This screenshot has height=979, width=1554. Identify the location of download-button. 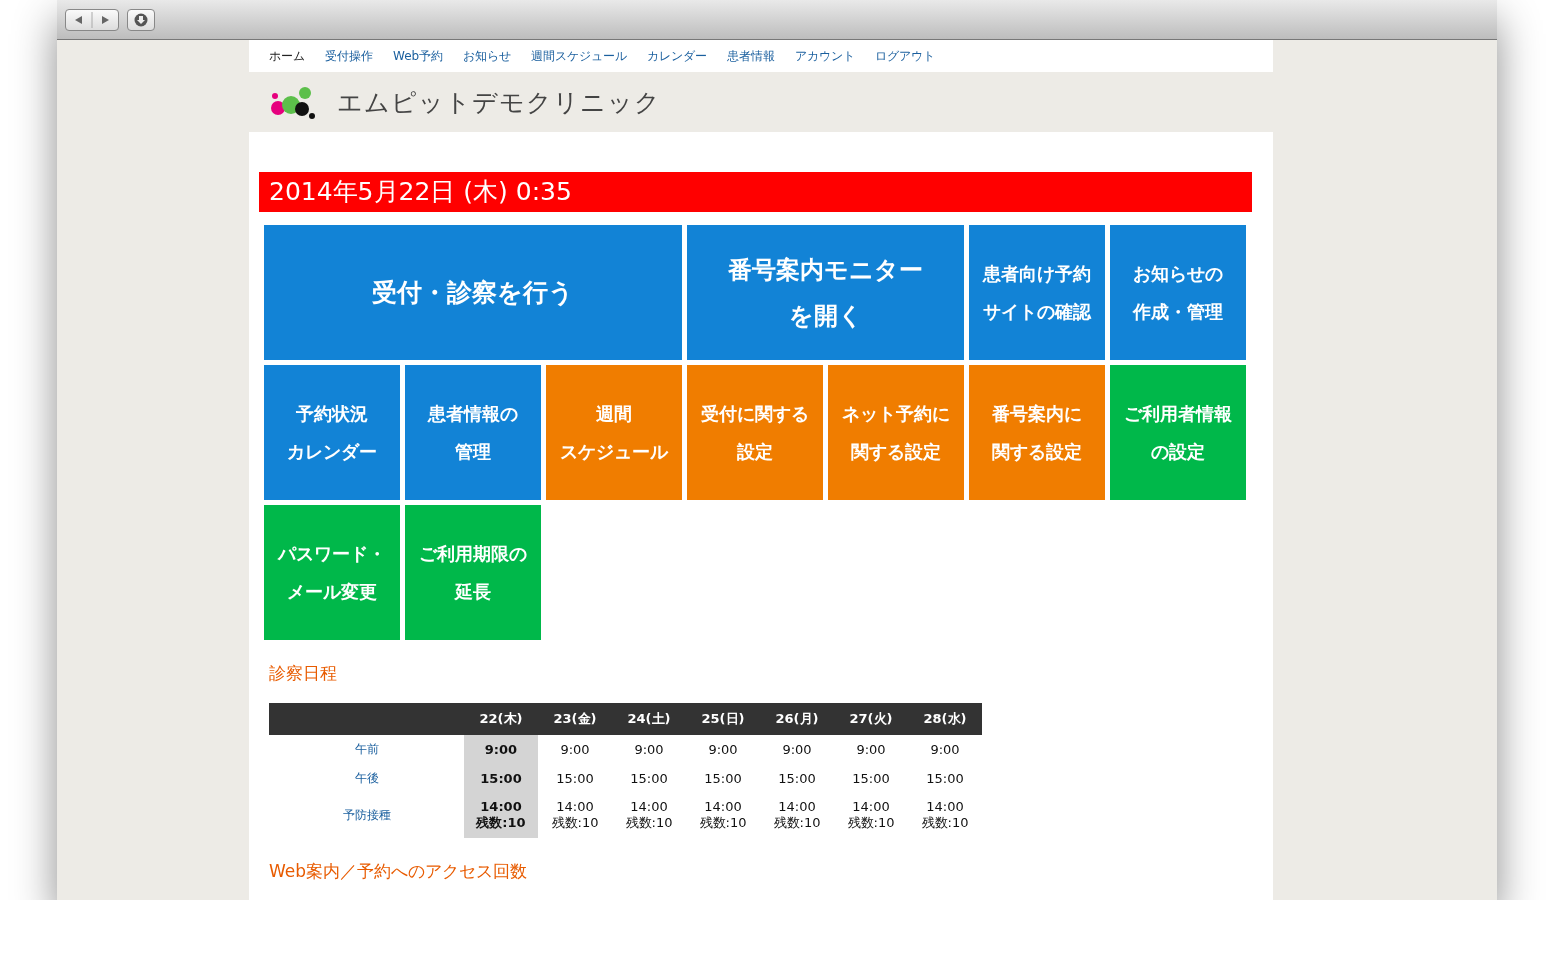
(141, 19).